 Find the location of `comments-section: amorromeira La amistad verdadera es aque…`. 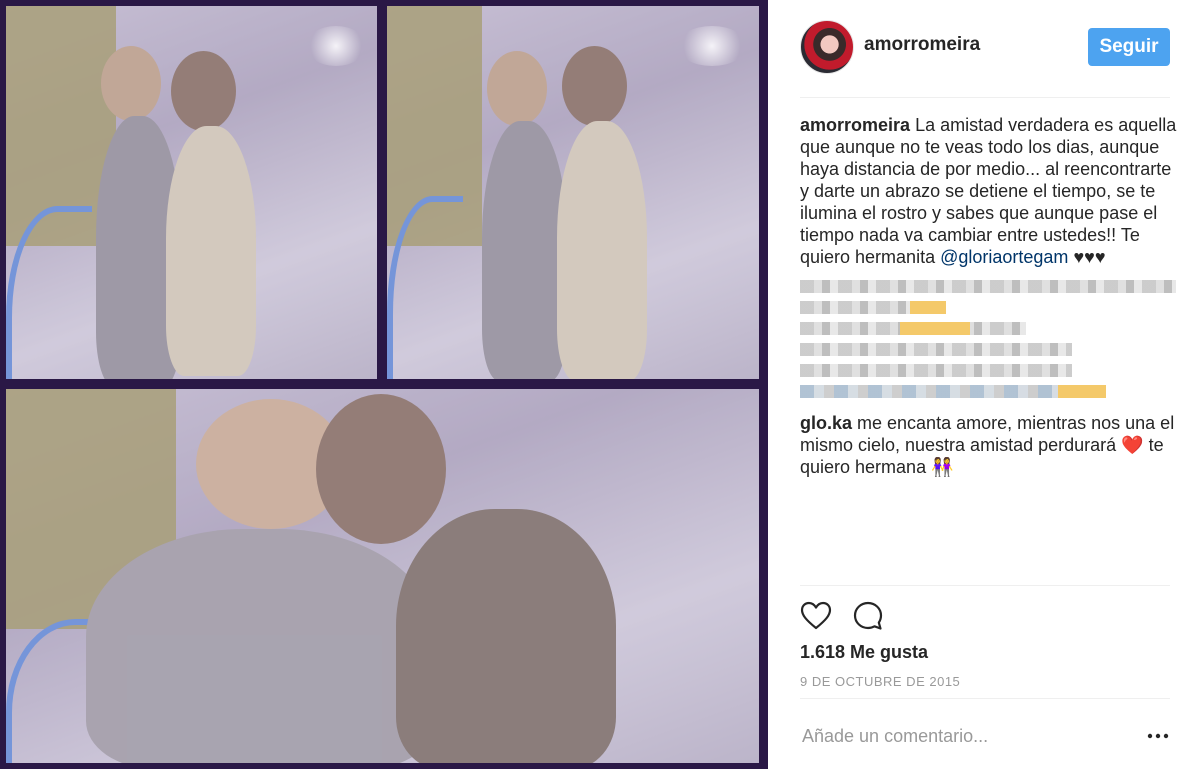

comments-section: amorromeira La amistad verdadera es aque… is located at coordinates (989, 296).